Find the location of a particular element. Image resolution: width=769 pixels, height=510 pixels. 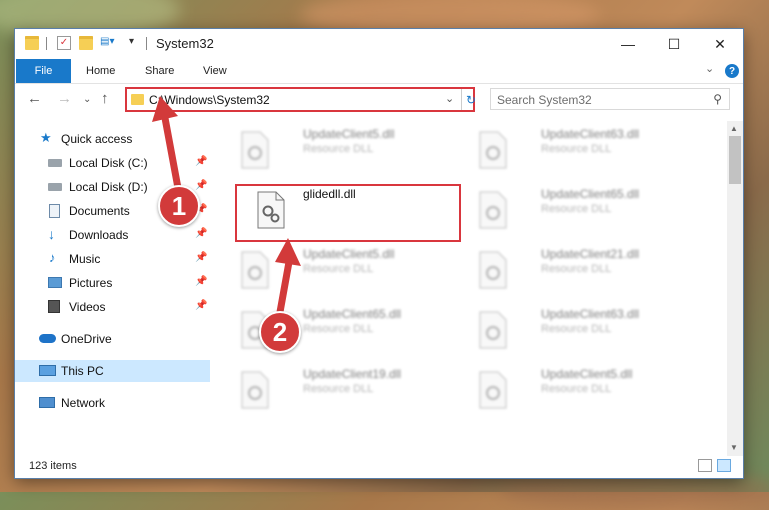

cloud-icon is located at coordinates (47, 338).